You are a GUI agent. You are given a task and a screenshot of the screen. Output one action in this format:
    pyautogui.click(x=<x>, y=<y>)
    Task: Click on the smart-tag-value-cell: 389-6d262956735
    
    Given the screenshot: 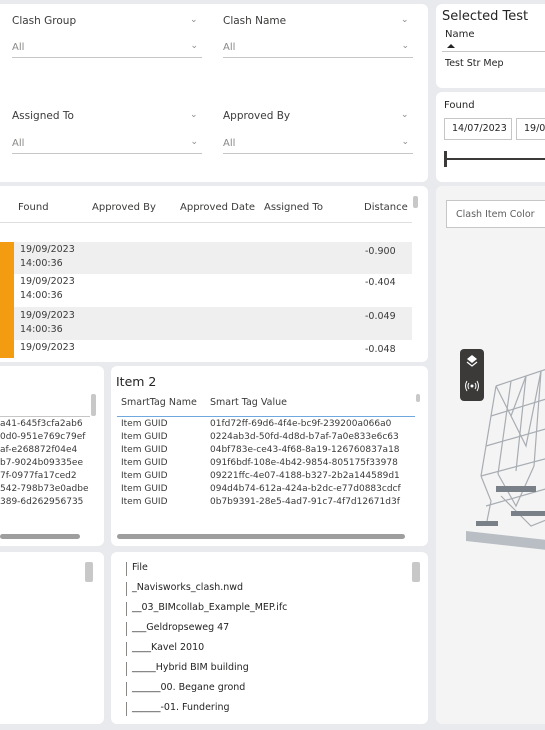 What is the action you would take?
    pyautogui.click(x=42, y=502)
    